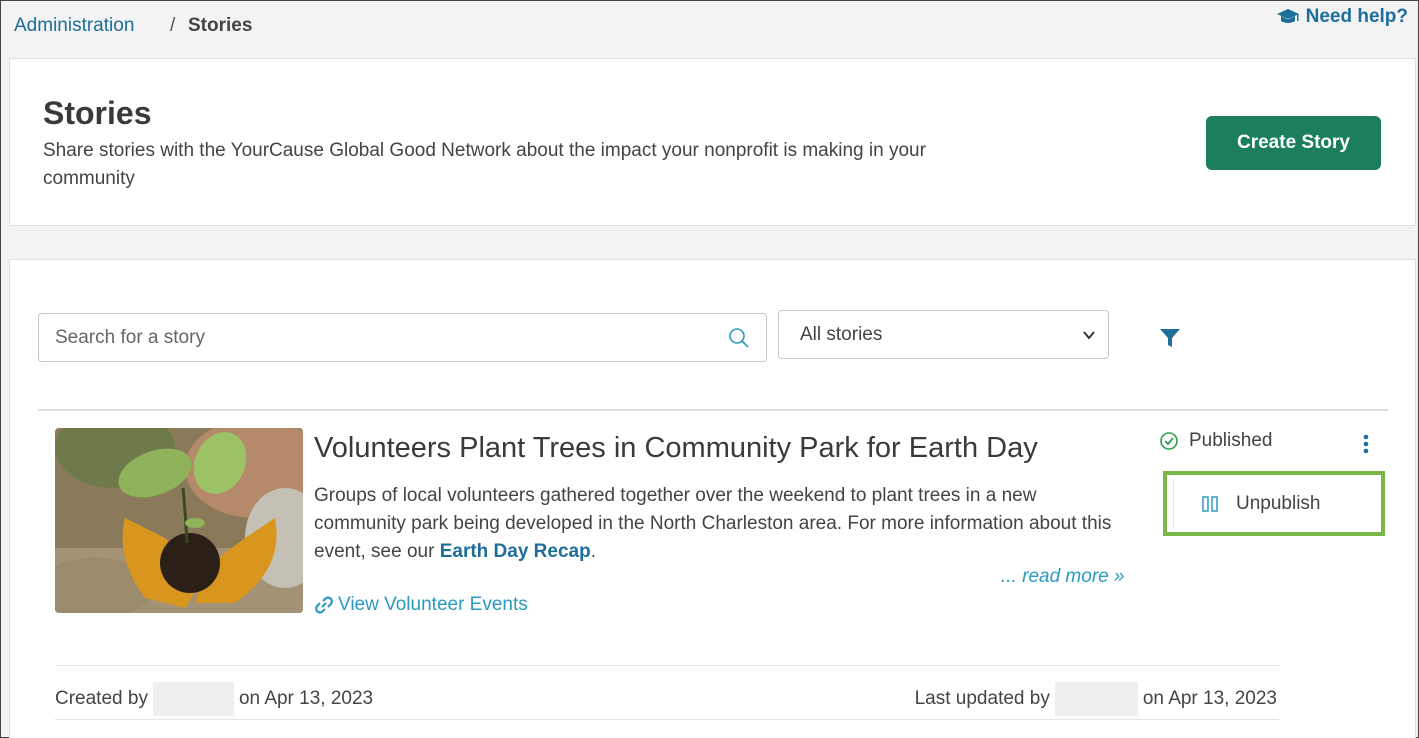 The height and width of the screenshot is (738, 1419). What do you see at coordinates (982, 698) in the screenshot?
I see `updated-prefix: Last updated by` at bounding box center [982, 698].